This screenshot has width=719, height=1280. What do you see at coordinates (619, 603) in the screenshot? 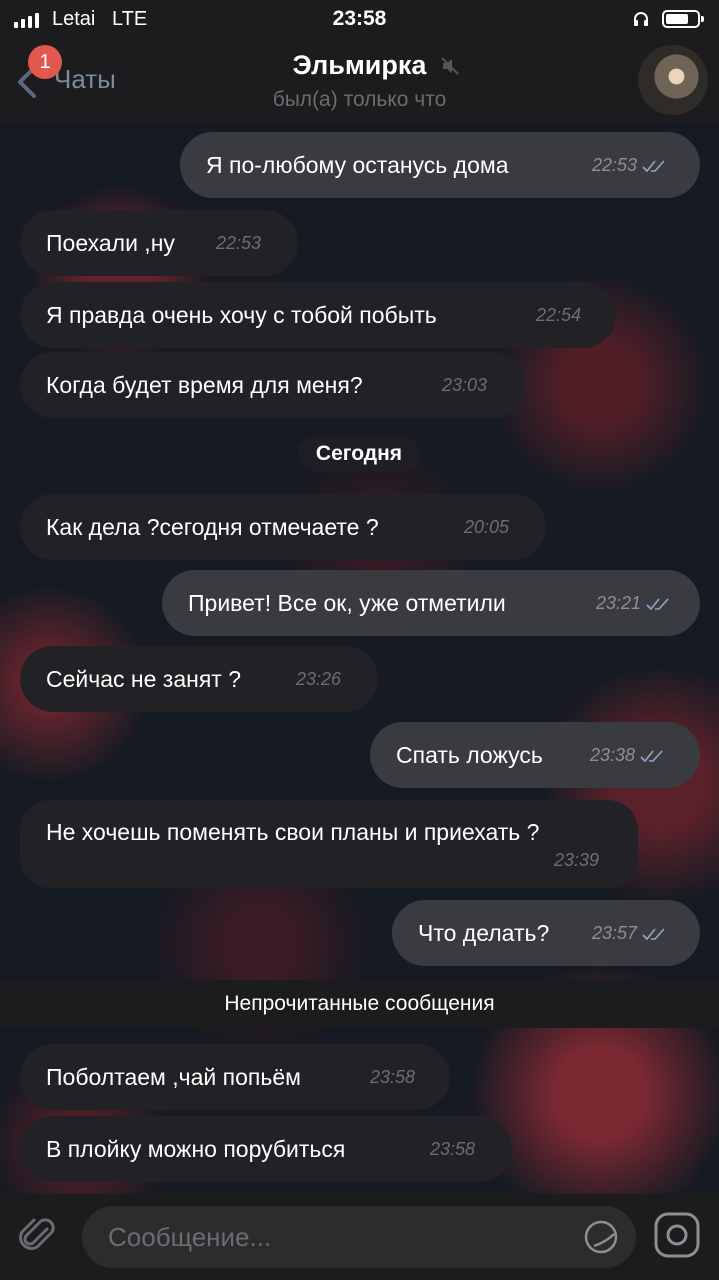
I see `message-time: 23:21` at bounding box center [619, 603].